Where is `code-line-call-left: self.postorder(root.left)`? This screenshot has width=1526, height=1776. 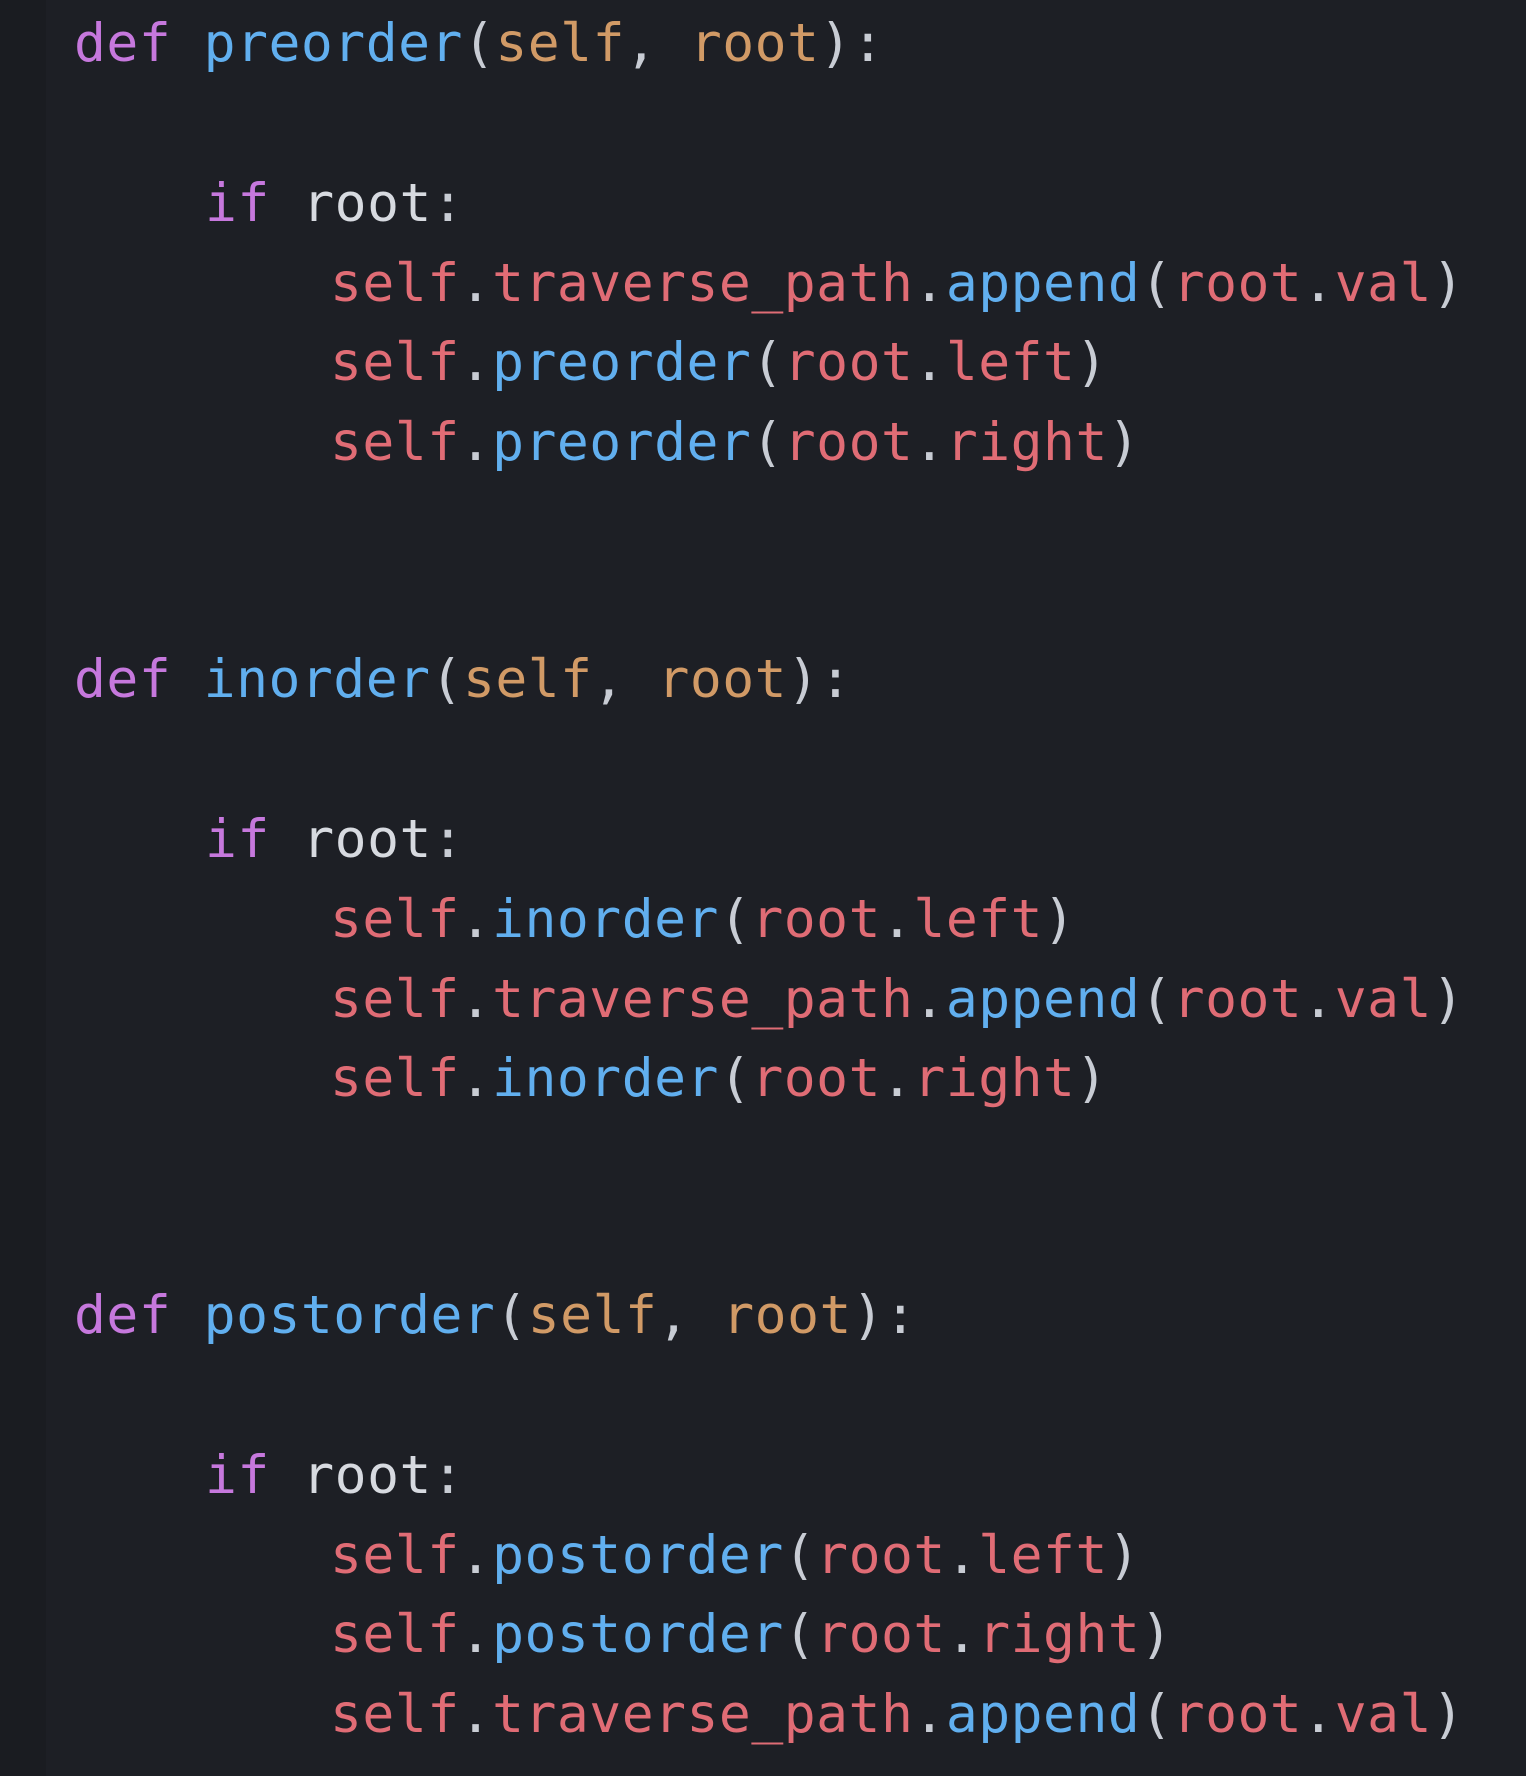
code-line-call-left: self.postorder(root.left) is located at coordinates (570, 1556).